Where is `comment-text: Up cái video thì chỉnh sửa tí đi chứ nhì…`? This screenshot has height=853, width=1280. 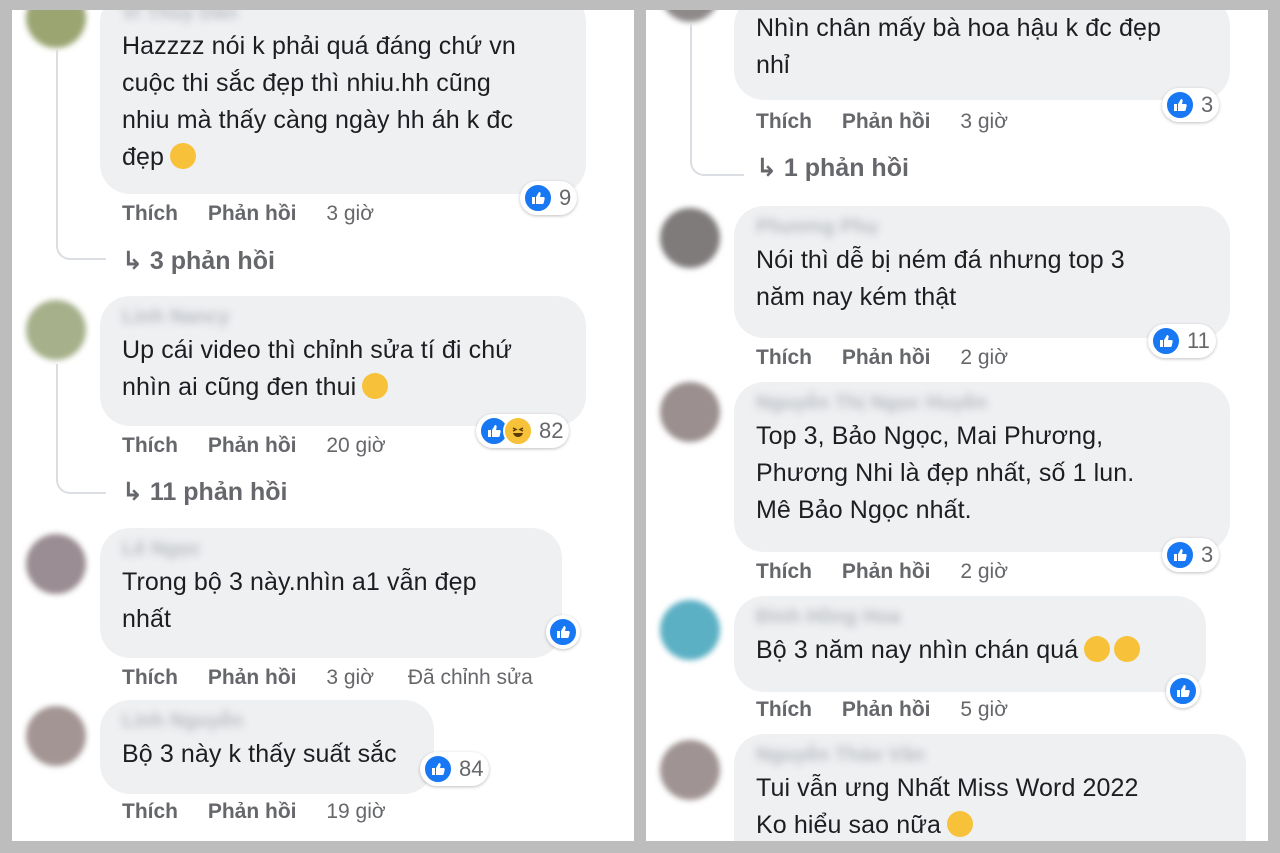 comment-text: Up cái video thì chỉnh sửa tí đi chứ nhì… is located at coordinates (317, 368).